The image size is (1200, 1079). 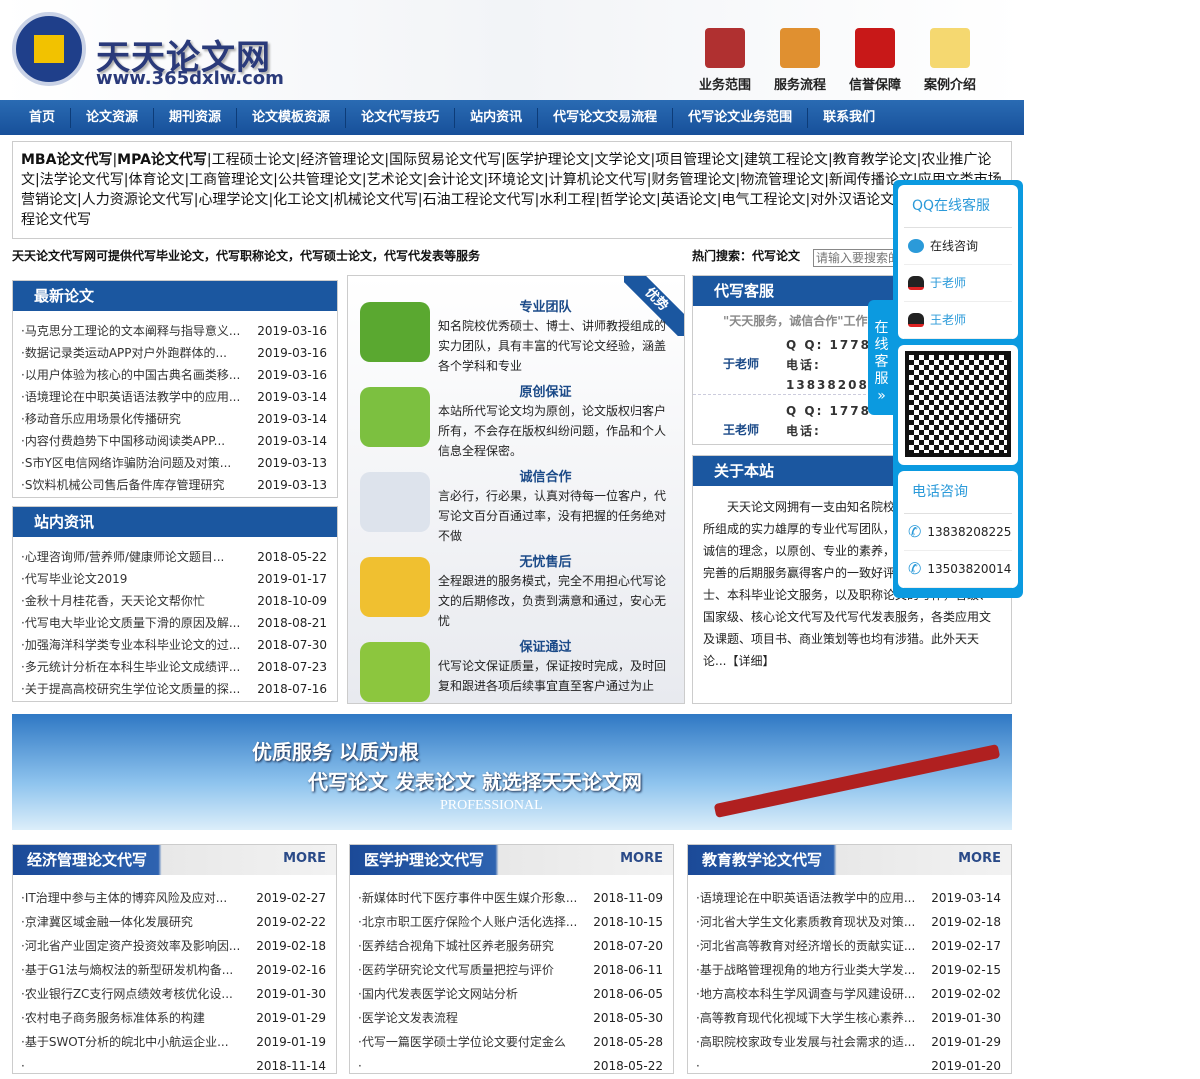 What do you see at coordinates (858, 258) in the screenshot?
I see `search-input` at bounding box center [858, 258].